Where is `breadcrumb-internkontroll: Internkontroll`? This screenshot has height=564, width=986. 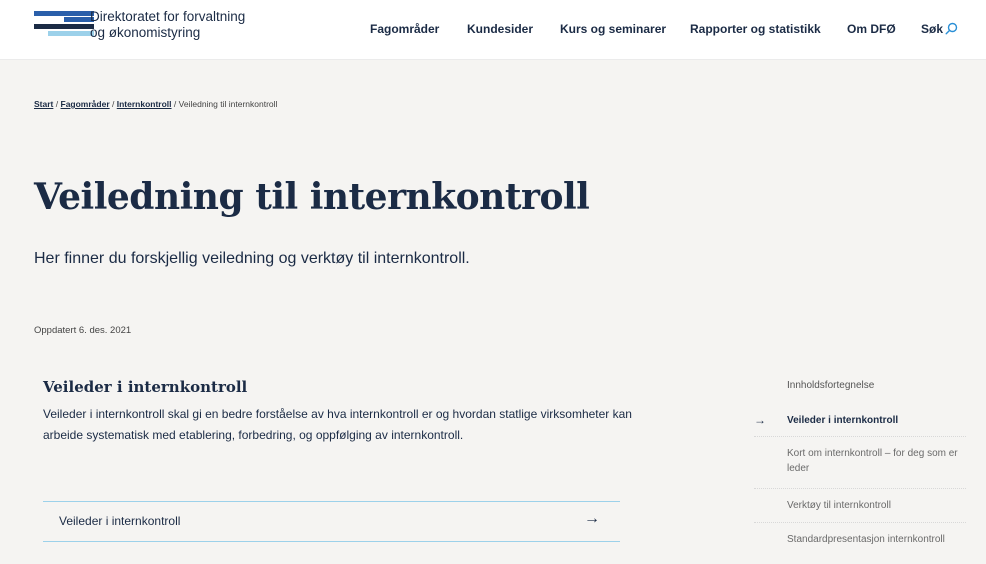
breadcrumb-internkontroll: Internkontroll is located at coordinates (144, 104).